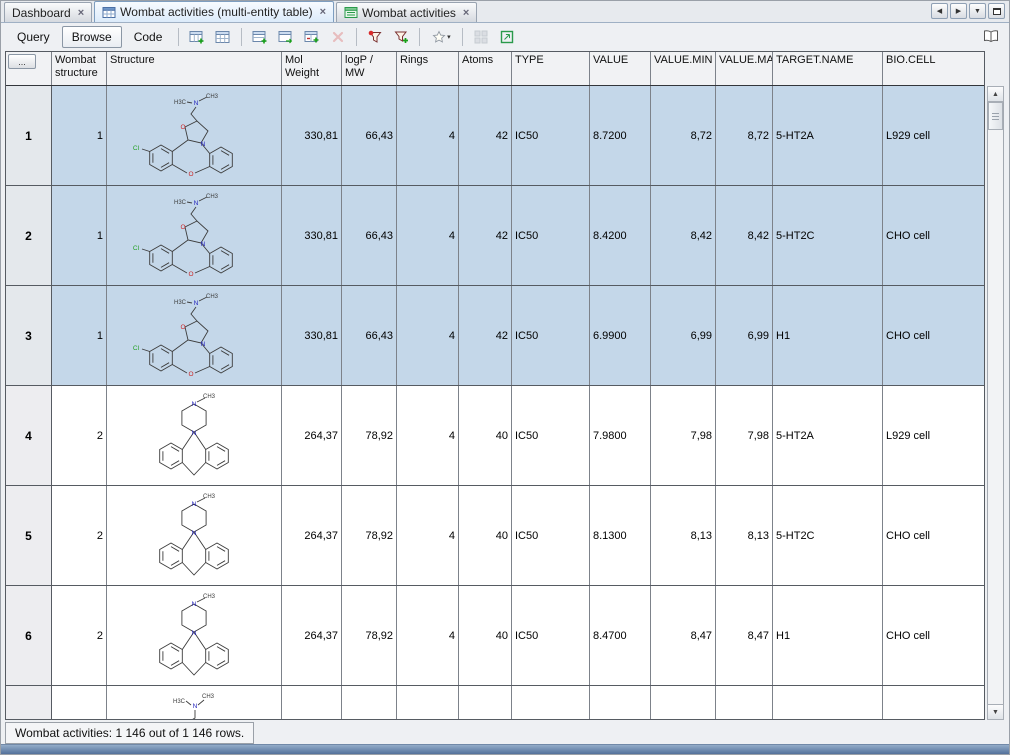  Describe the element at coordinates (29, 135) in the screenshot. I see `row-number: 1` at that location.